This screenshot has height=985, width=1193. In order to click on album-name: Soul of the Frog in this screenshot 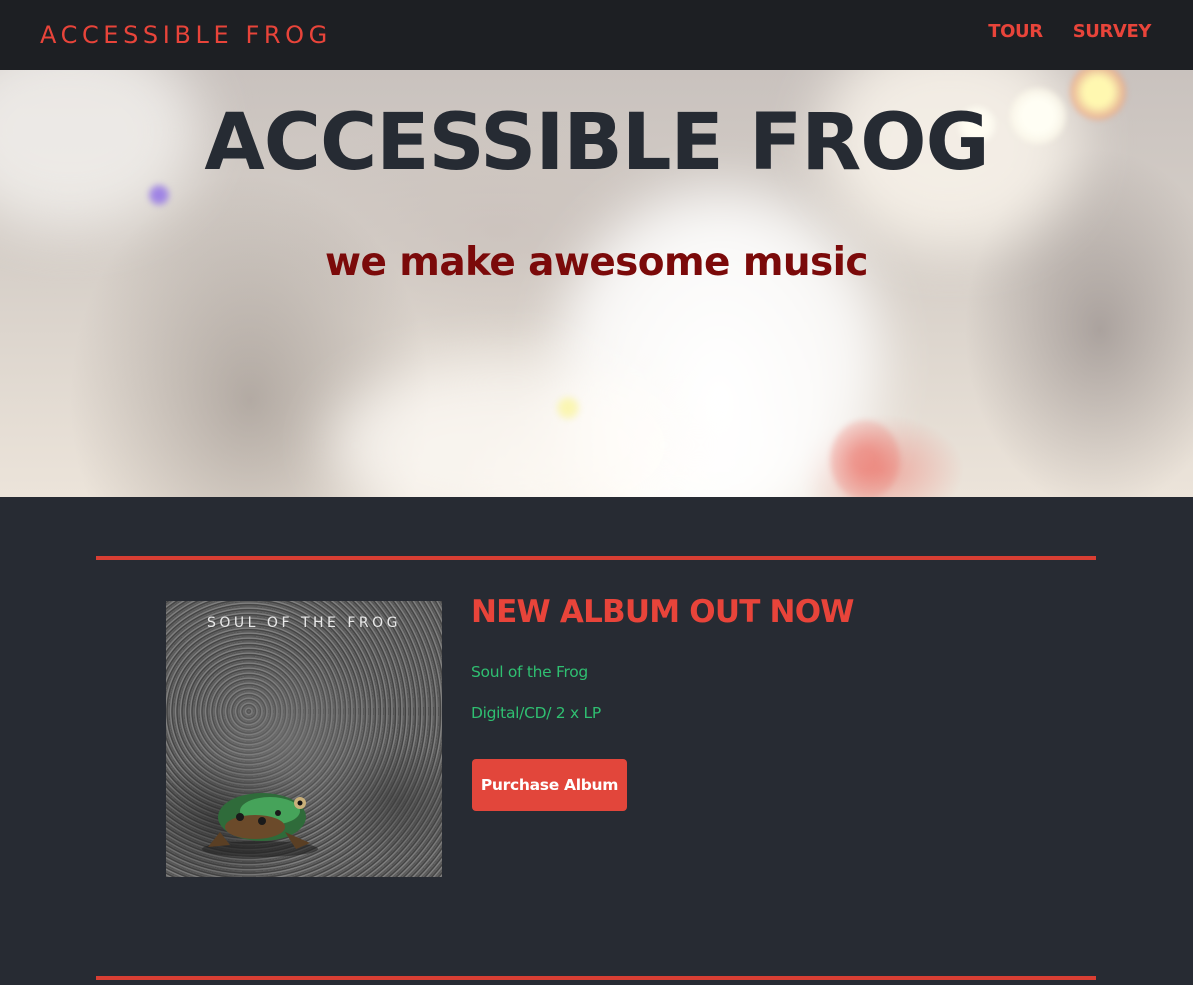, I will do `click(529, 672)`.